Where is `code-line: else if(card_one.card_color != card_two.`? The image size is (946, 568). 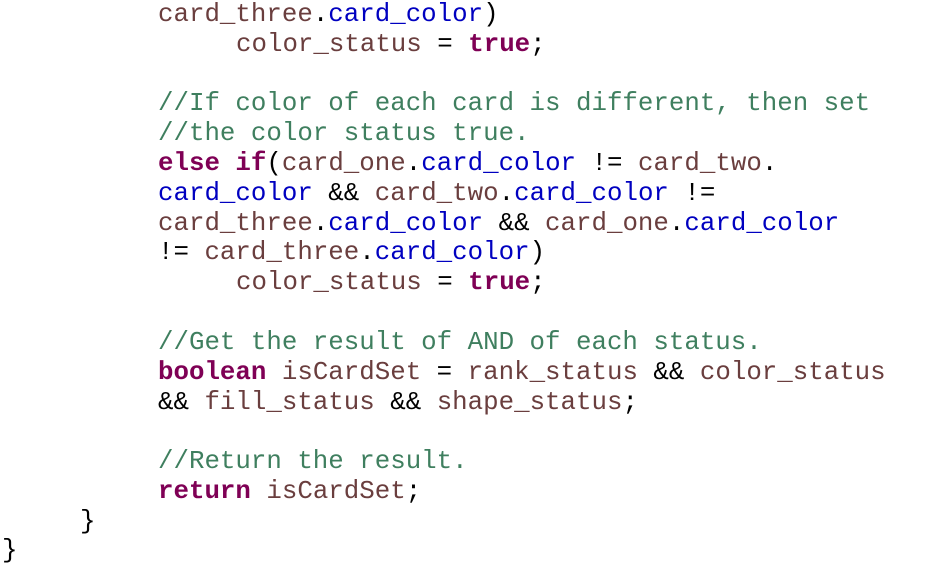 code-line: else if(card_one.card_color != card_two. is located at coordinates (467, 164).